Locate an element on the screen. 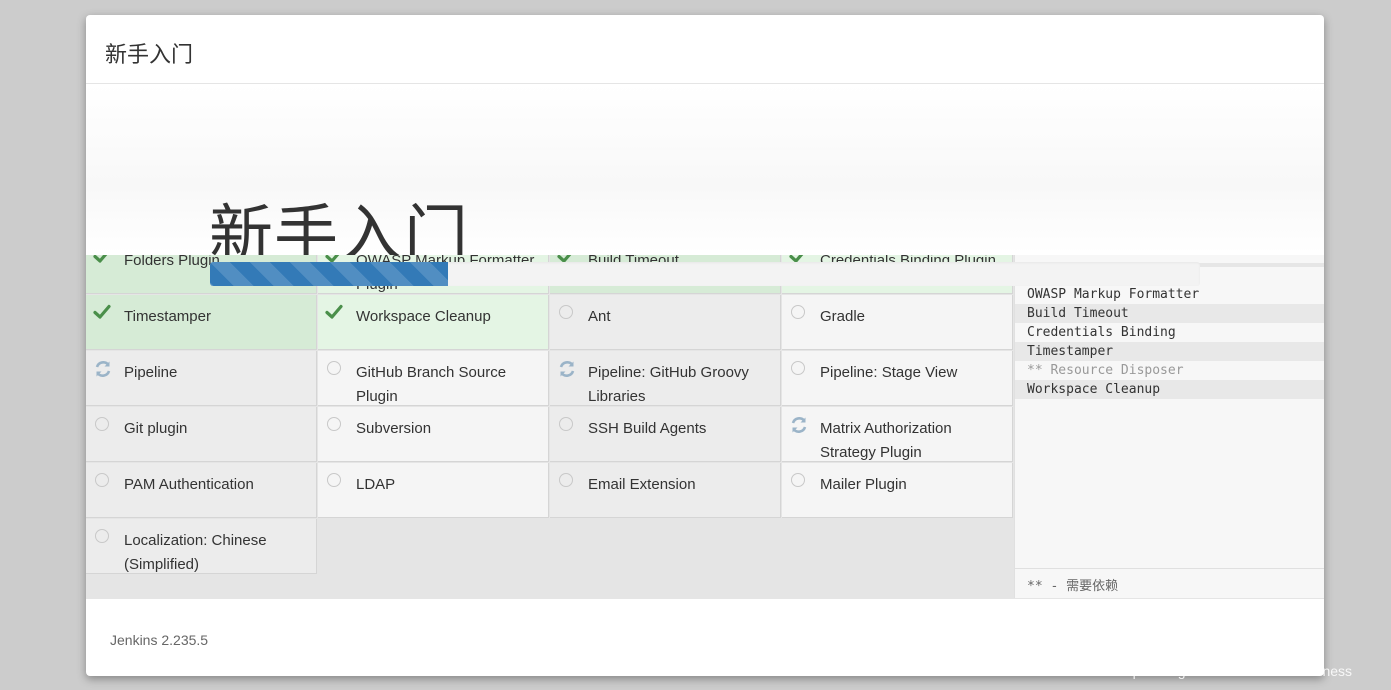  dialog-header: 新手入门 is located at coordinates (705, 49).